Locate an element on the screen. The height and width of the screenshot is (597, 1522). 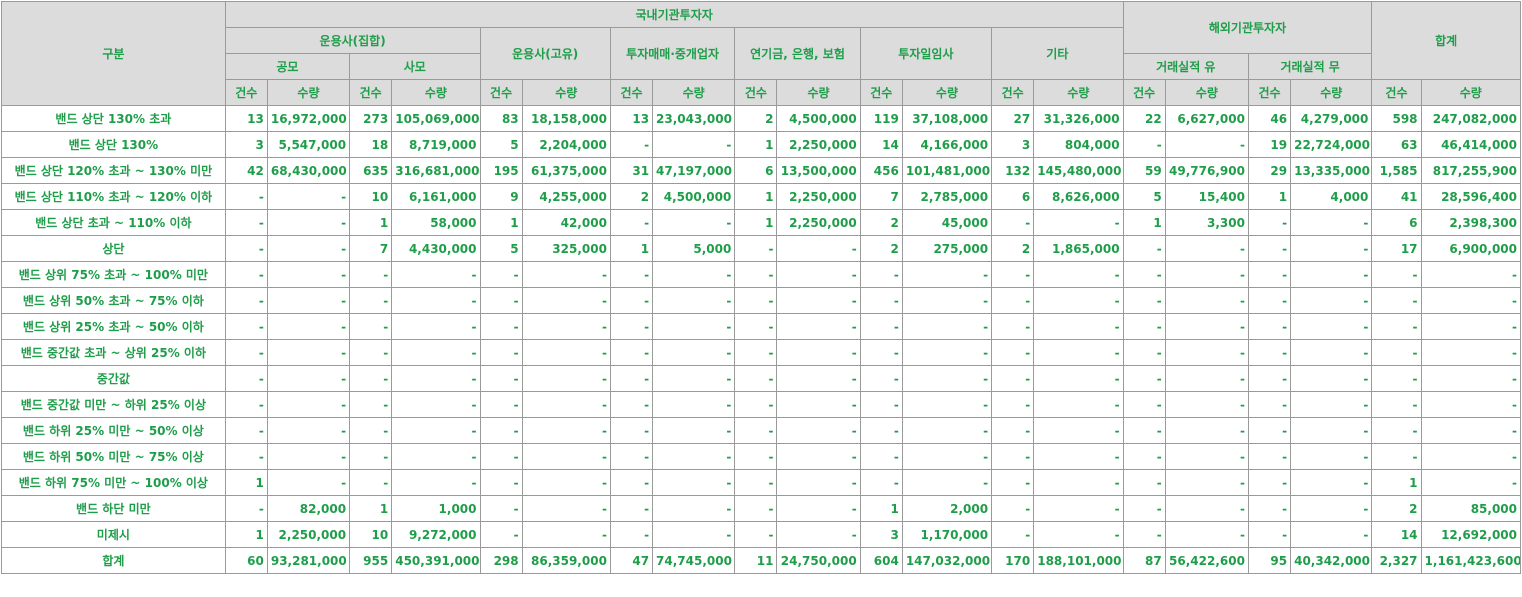
without-record-header: 거래실적 무 is located at coordinates (1310, 66).